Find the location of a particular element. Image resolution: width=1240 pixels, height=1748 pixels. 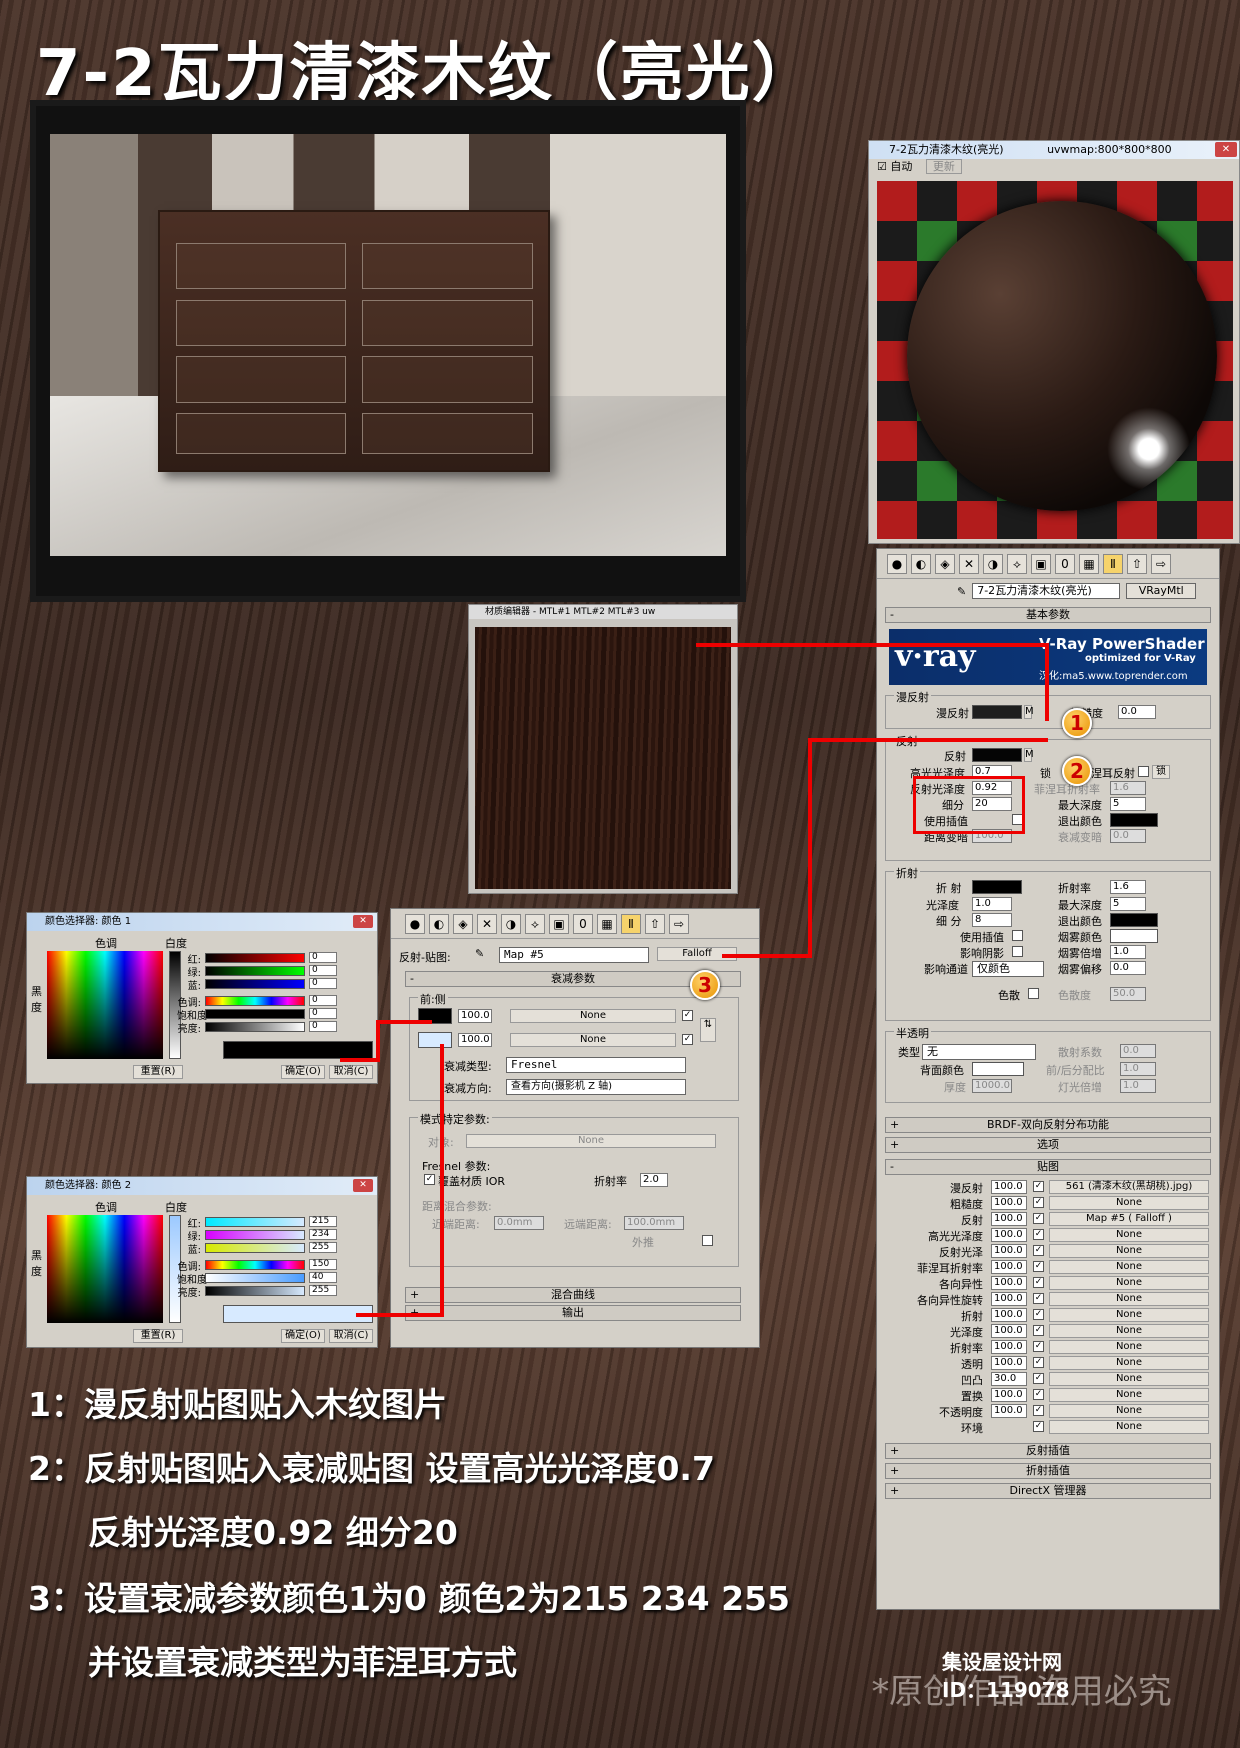

output-rollout: +输出 is located at coordinates (573, 1313).